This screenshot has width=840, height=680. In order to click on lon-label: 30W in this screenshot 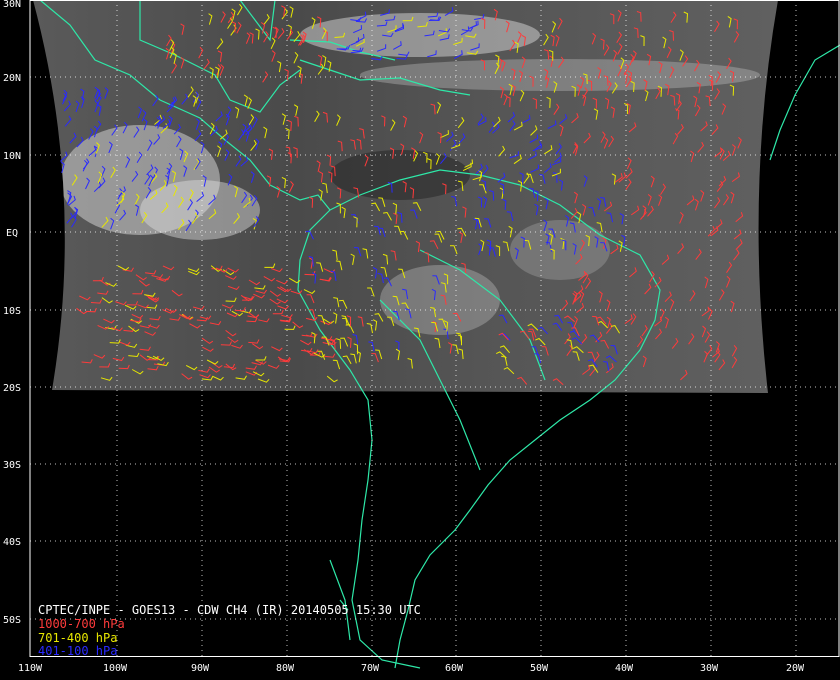, I will do `click(709, 668)`.